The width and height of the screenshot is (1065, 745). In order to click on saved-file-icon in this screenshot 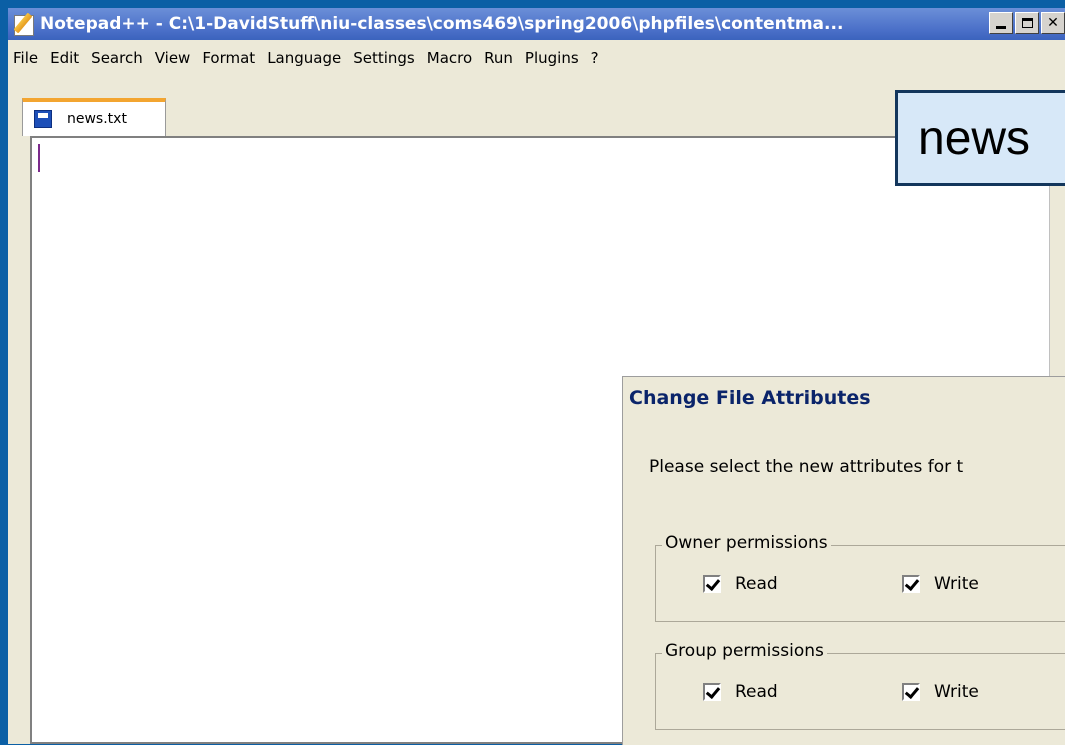, I will do `click(43, 119)`.